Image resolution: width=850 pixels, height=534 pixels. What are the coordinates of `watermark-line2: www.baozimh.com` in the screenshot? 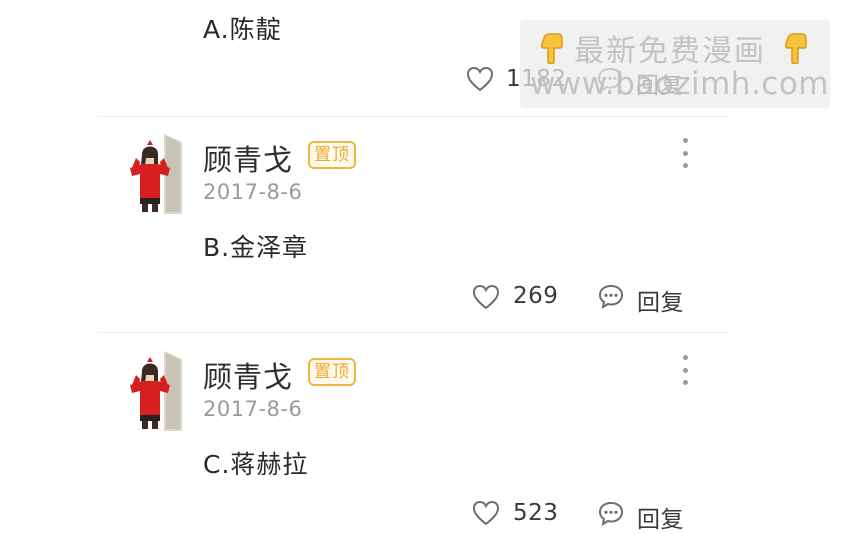 It's located at (680, 84).